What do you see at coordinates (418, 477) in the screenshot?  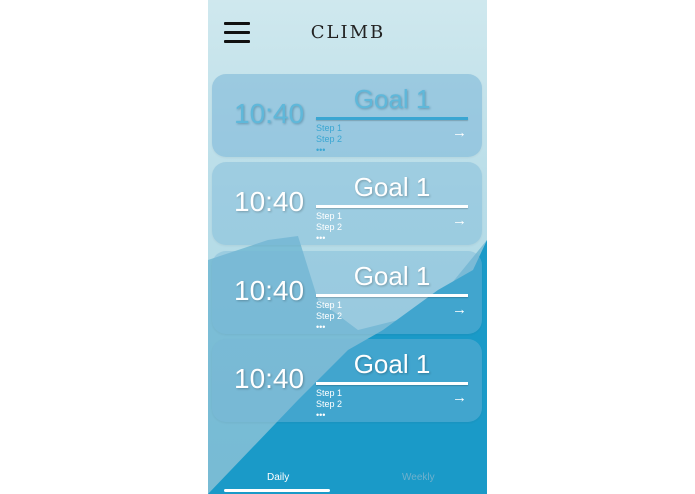 I see `tab-weekly: Weekly` at bounding box center [418, 477].